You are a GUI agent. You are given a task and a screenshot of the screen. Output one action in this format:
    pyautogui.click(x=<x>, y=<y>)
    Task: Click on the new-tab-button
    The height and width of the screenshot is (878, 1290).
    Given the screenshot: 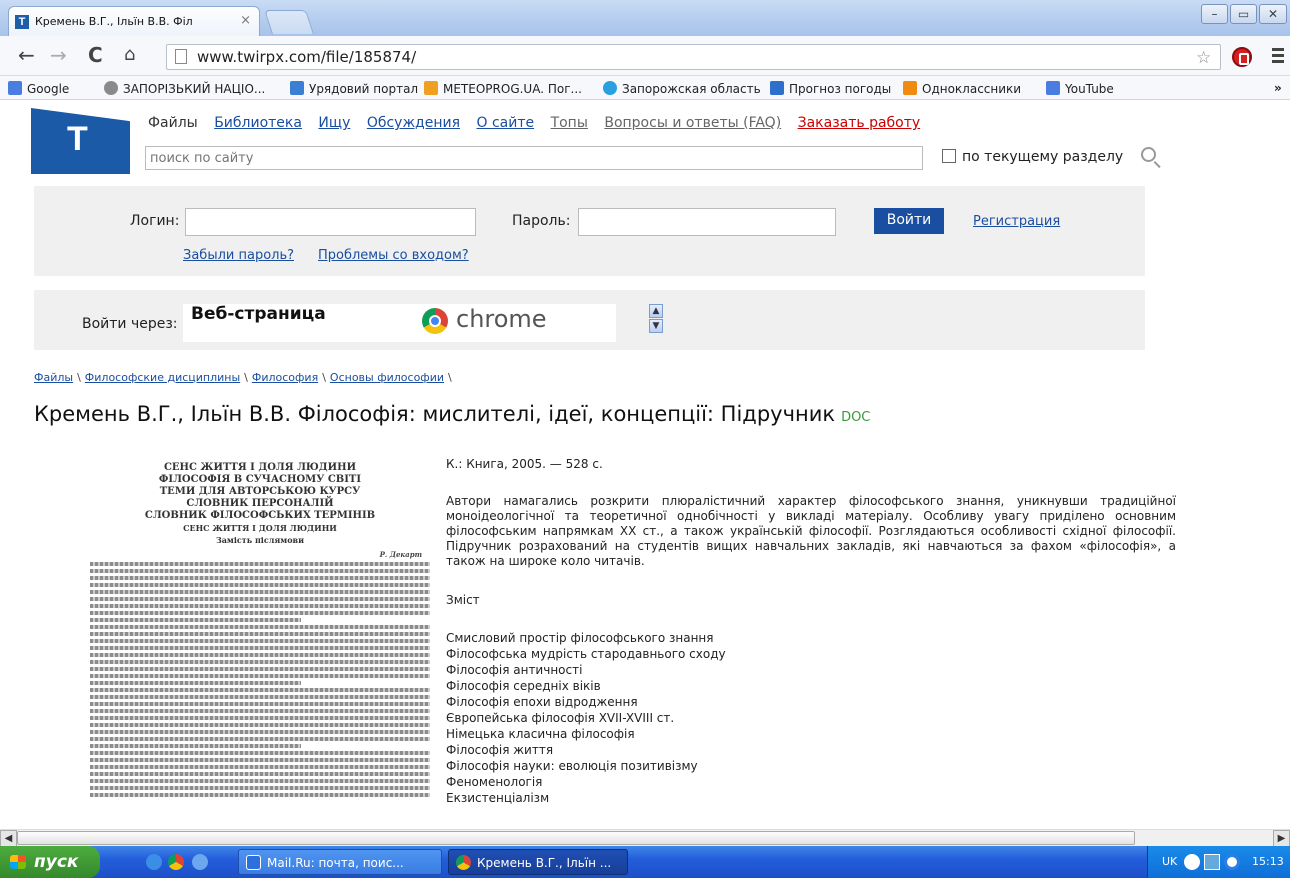 What is the action you would take?
    pyautogui.click(x=289, y=22)
    